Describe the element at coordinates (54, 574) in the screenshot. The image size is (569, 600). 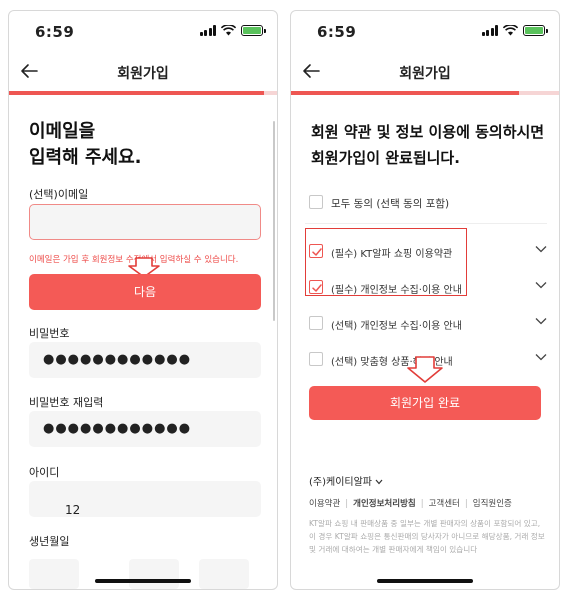
I see `birth-year-field` at that location.